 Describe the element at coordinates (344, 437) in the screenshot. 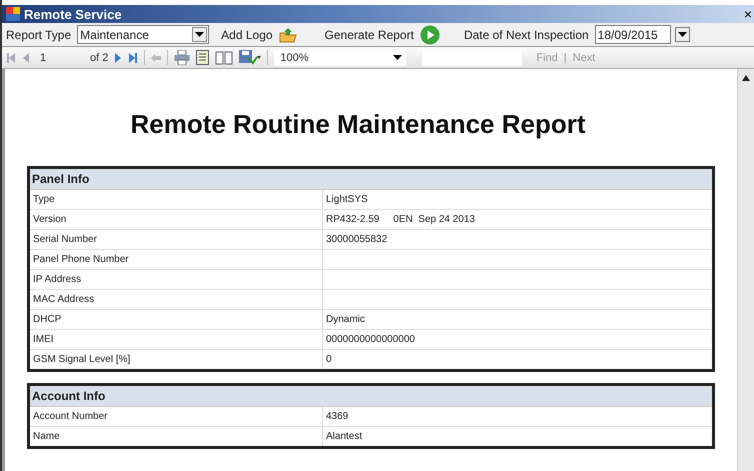

I see `table-cell-text: Alantest` at that location.